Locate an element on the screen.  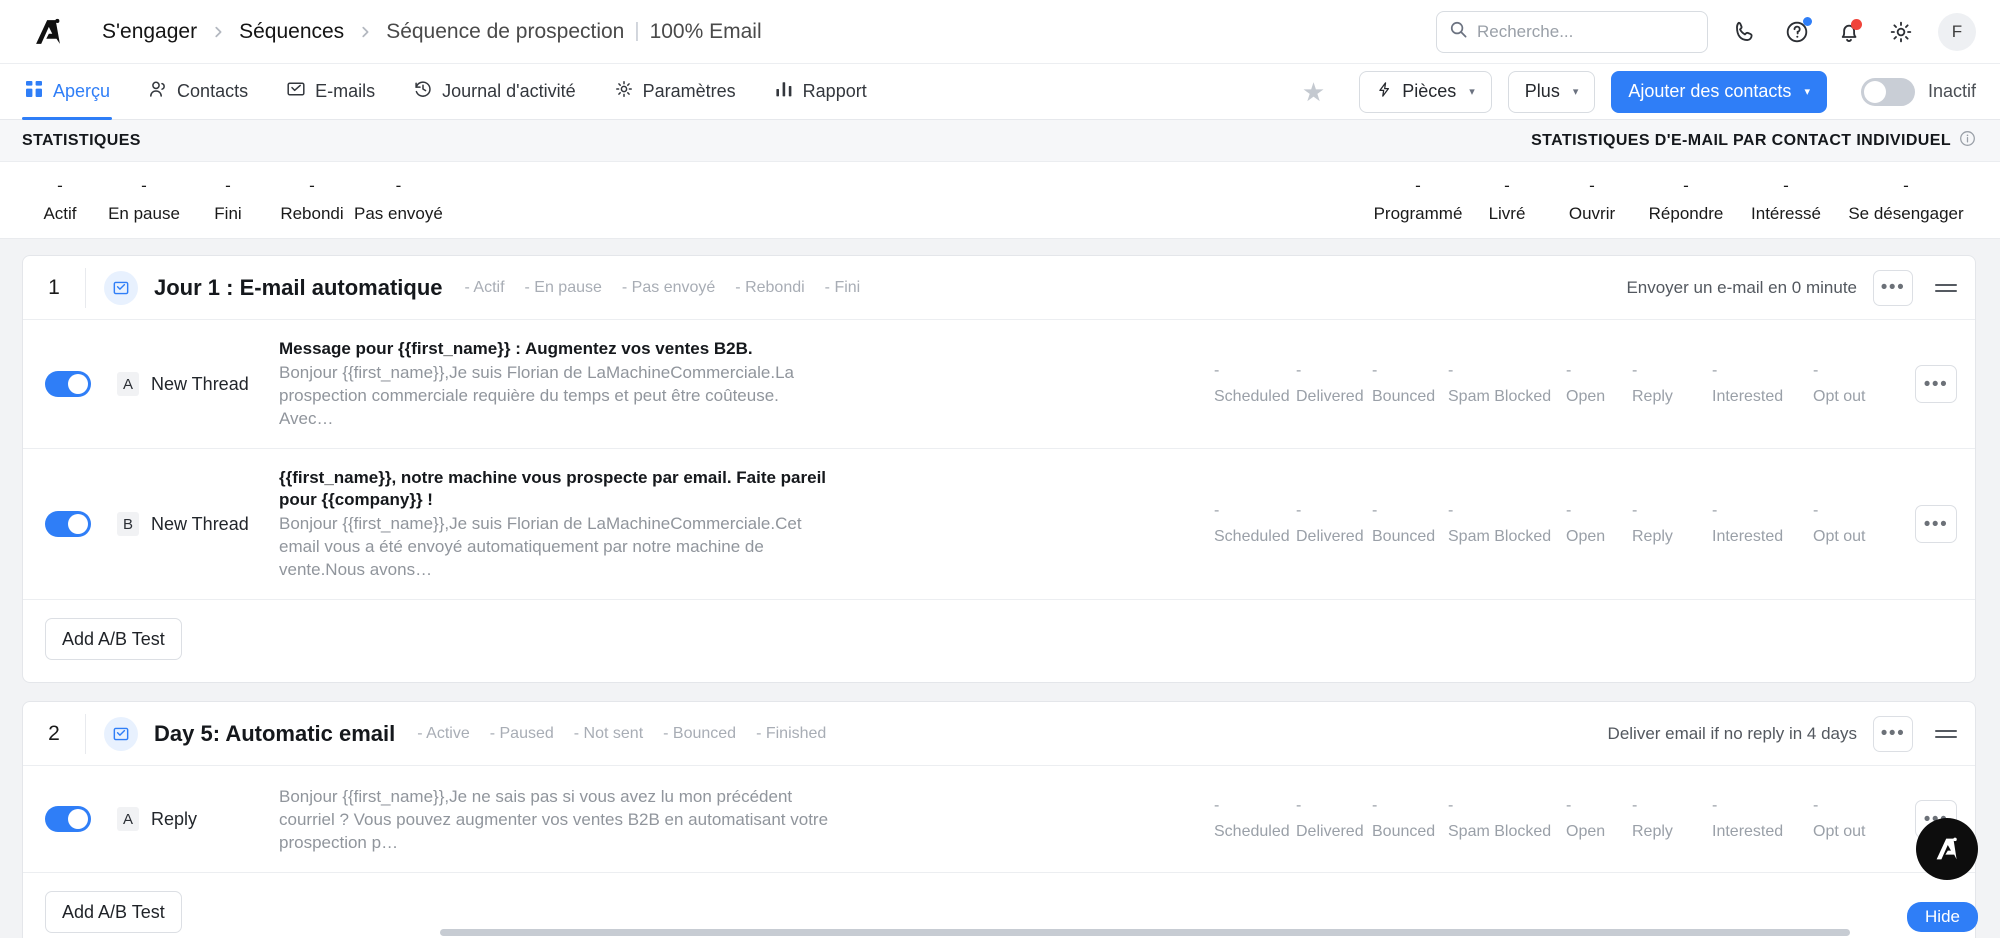
tab-rapport: Rapport is located at coordinates (820, 91).